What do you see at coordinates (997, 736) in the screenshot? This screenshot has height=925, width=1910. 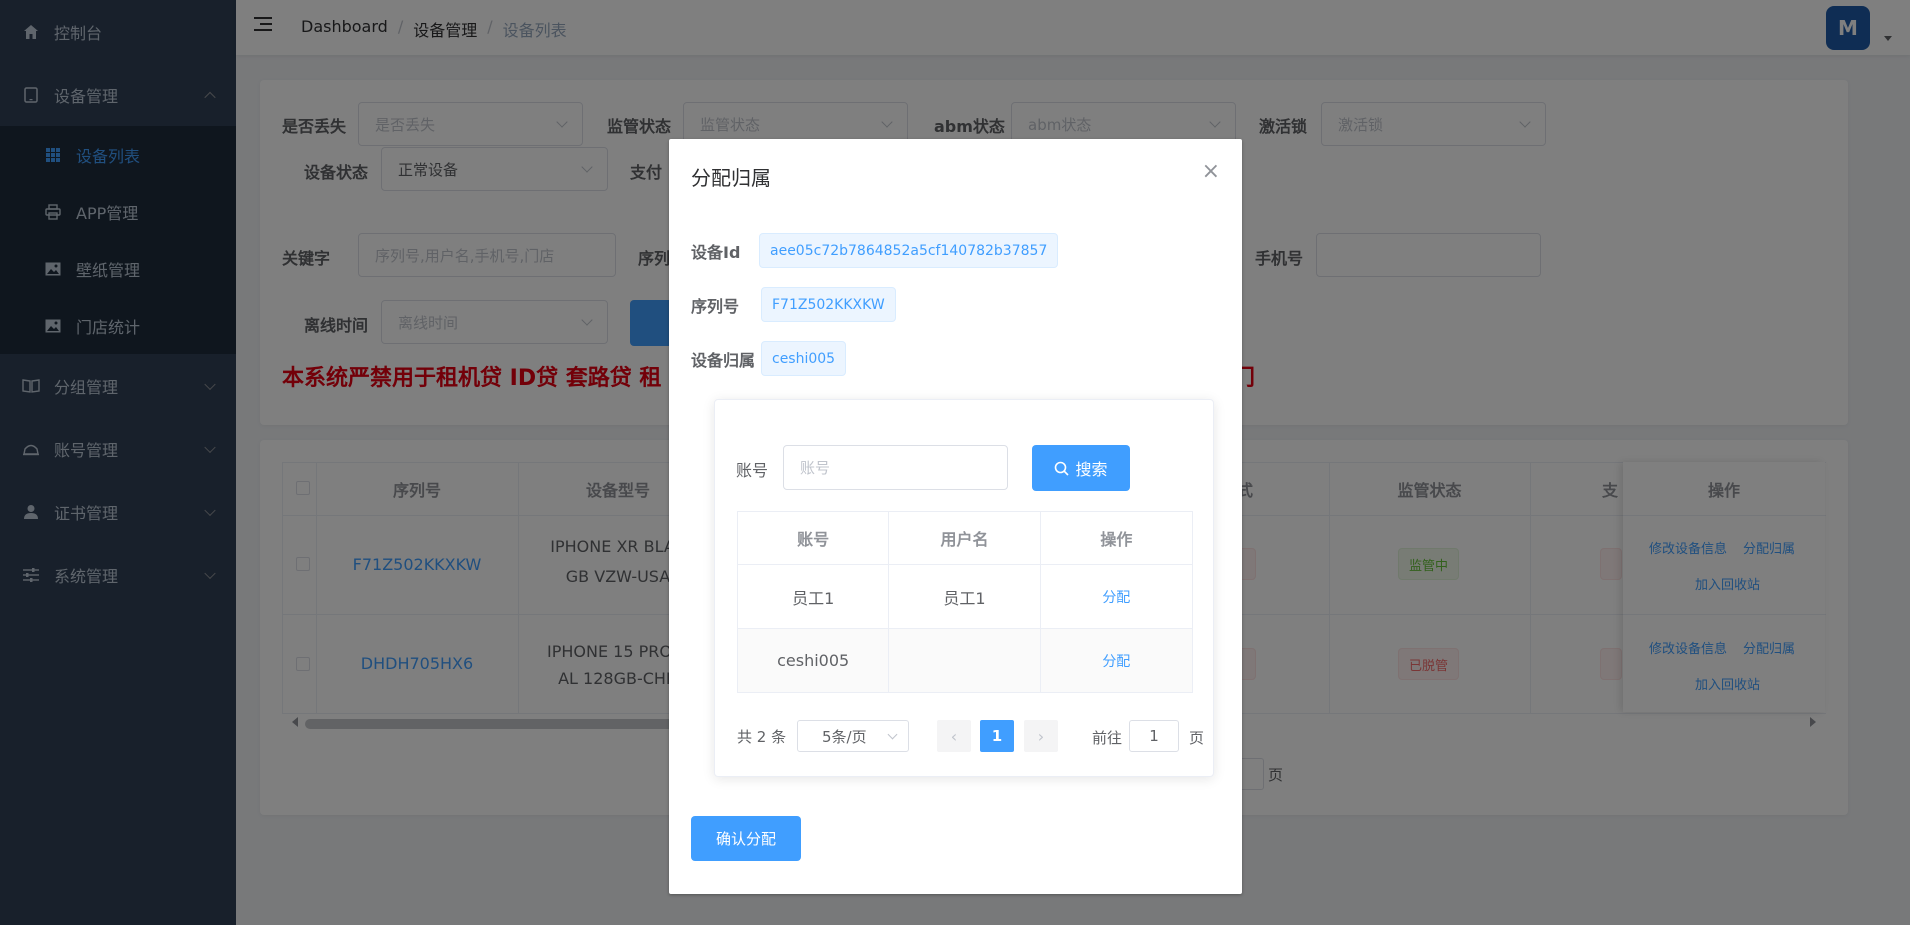 I see `page-number-1: 1` at bounding box center [997, 736].